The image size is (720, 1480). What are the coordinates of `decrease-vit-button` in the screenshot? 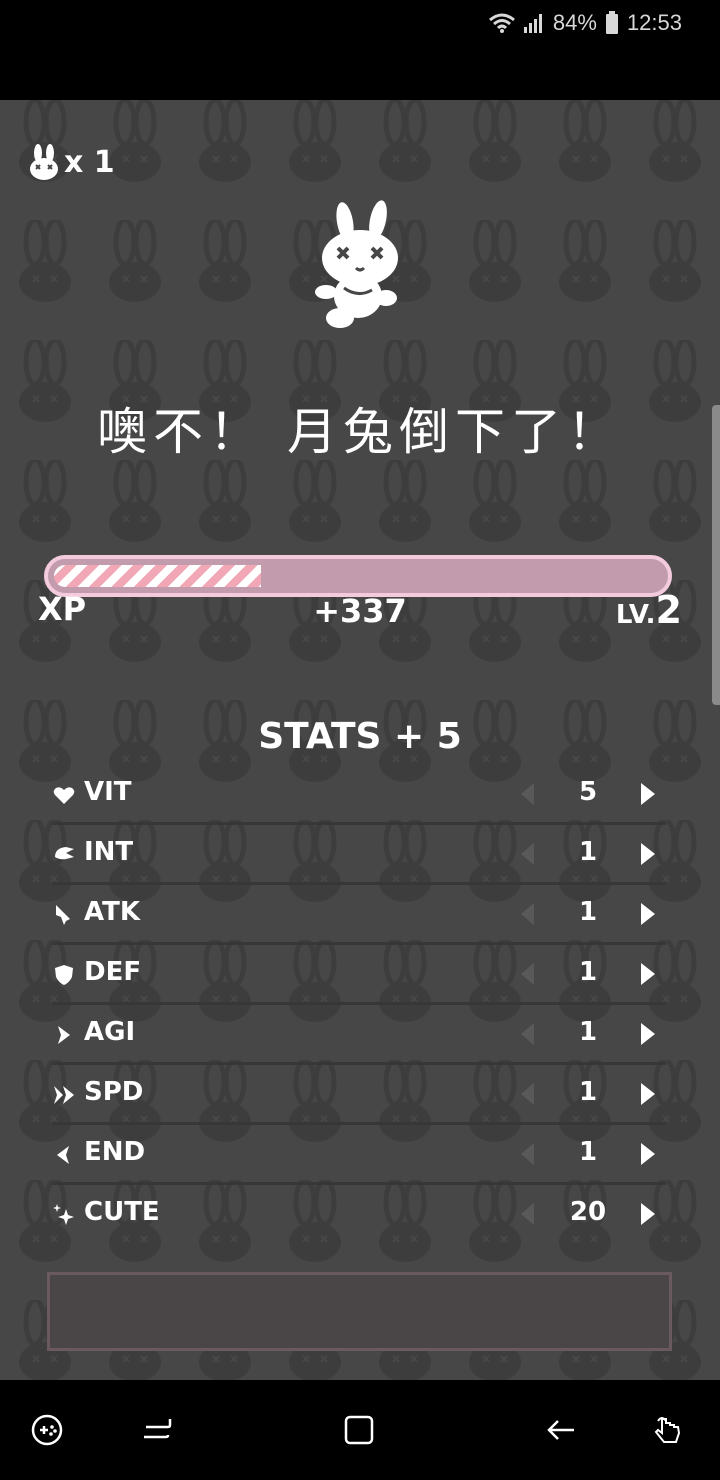 It's located at (527, 794).